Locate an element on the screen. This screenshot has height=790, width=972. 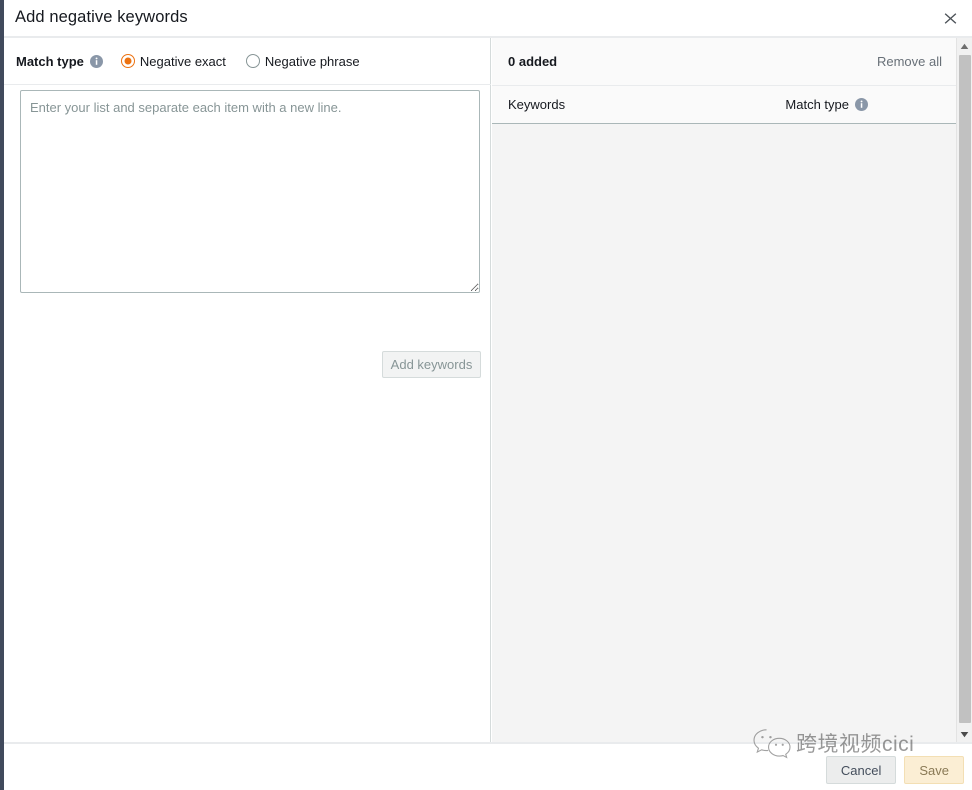
scroll-down-icon is located at coordinates (964, 734).